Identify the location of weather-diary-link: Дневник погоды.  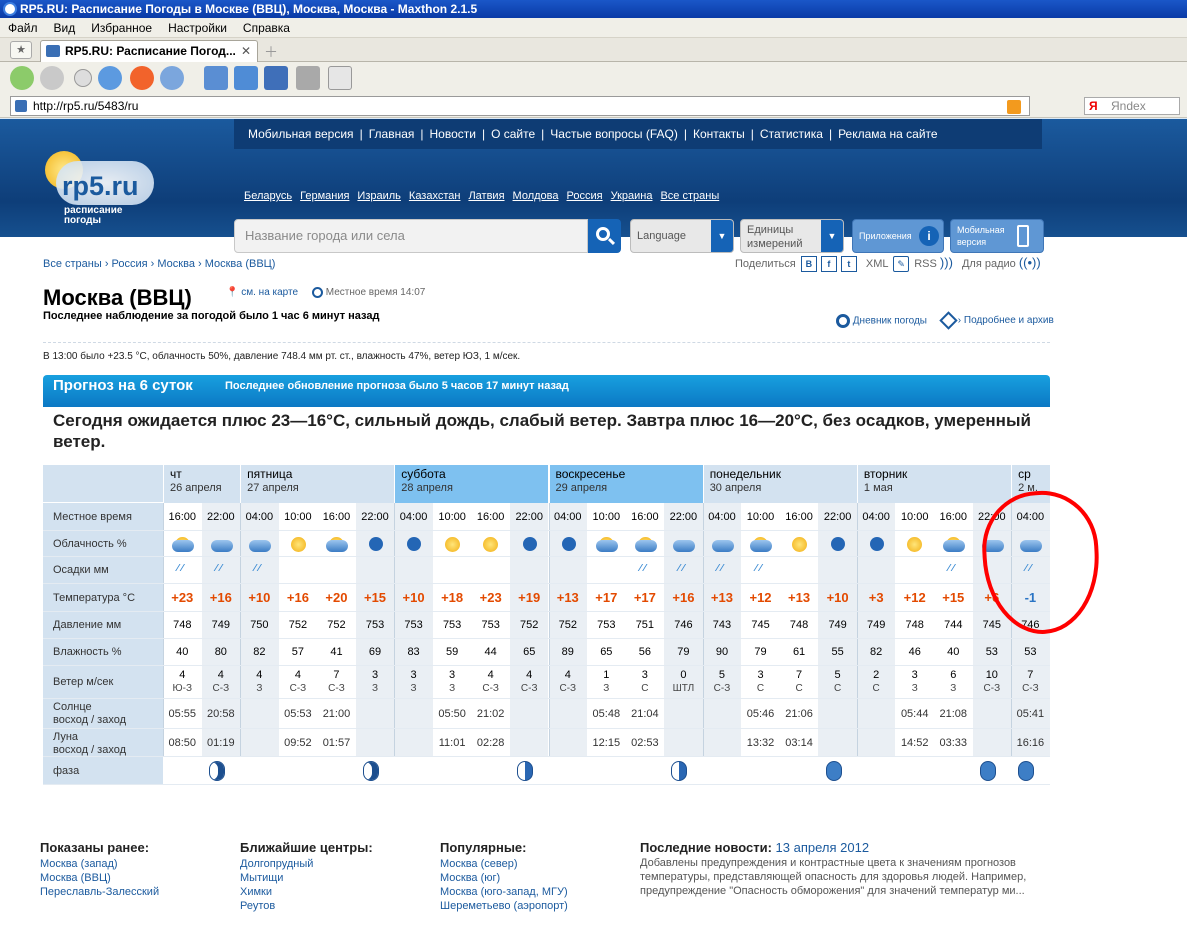
(881, 321).